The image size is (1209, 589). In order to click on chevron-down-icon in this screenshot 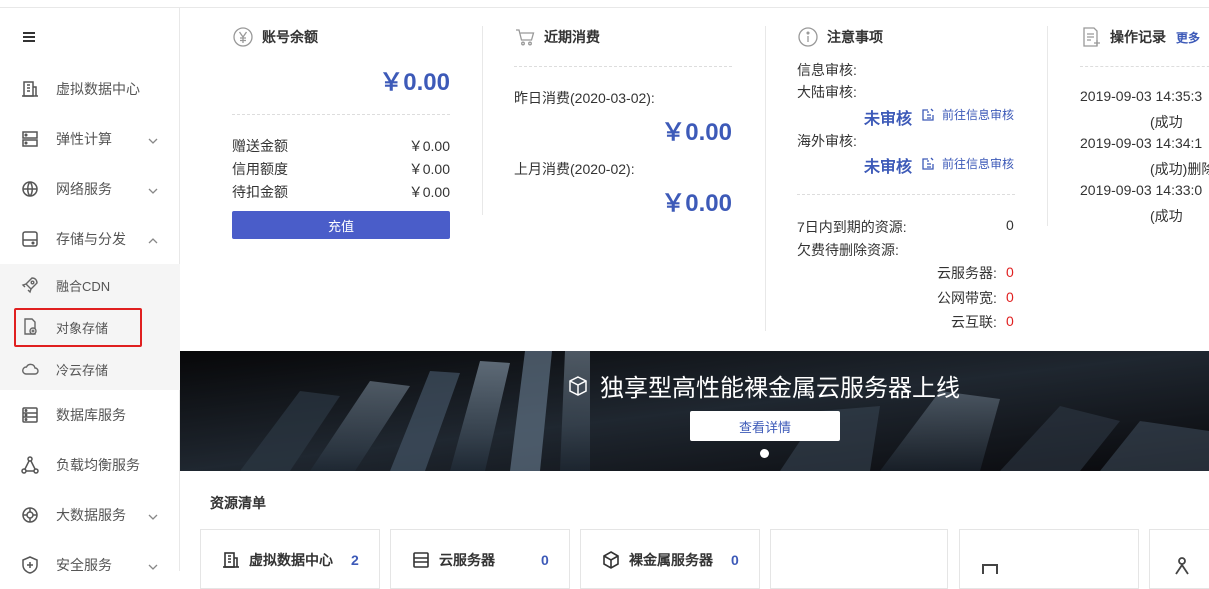, I will do `click(153, 139)`.